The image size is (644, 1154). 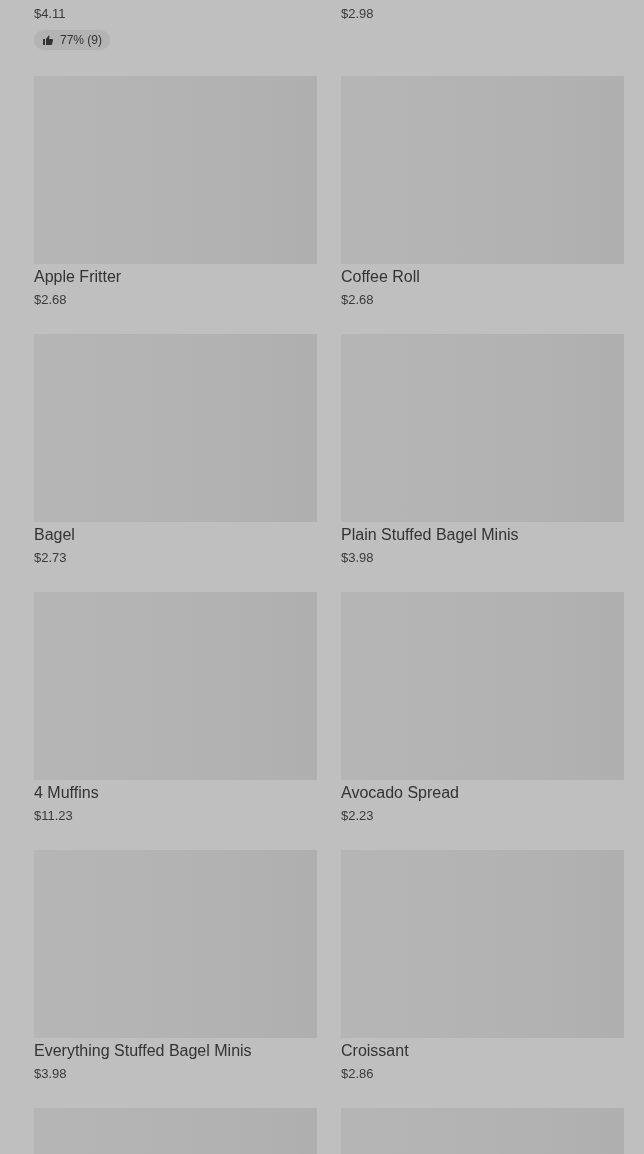 I want to click on item-price: $2.98, so click(x=358, y=14).